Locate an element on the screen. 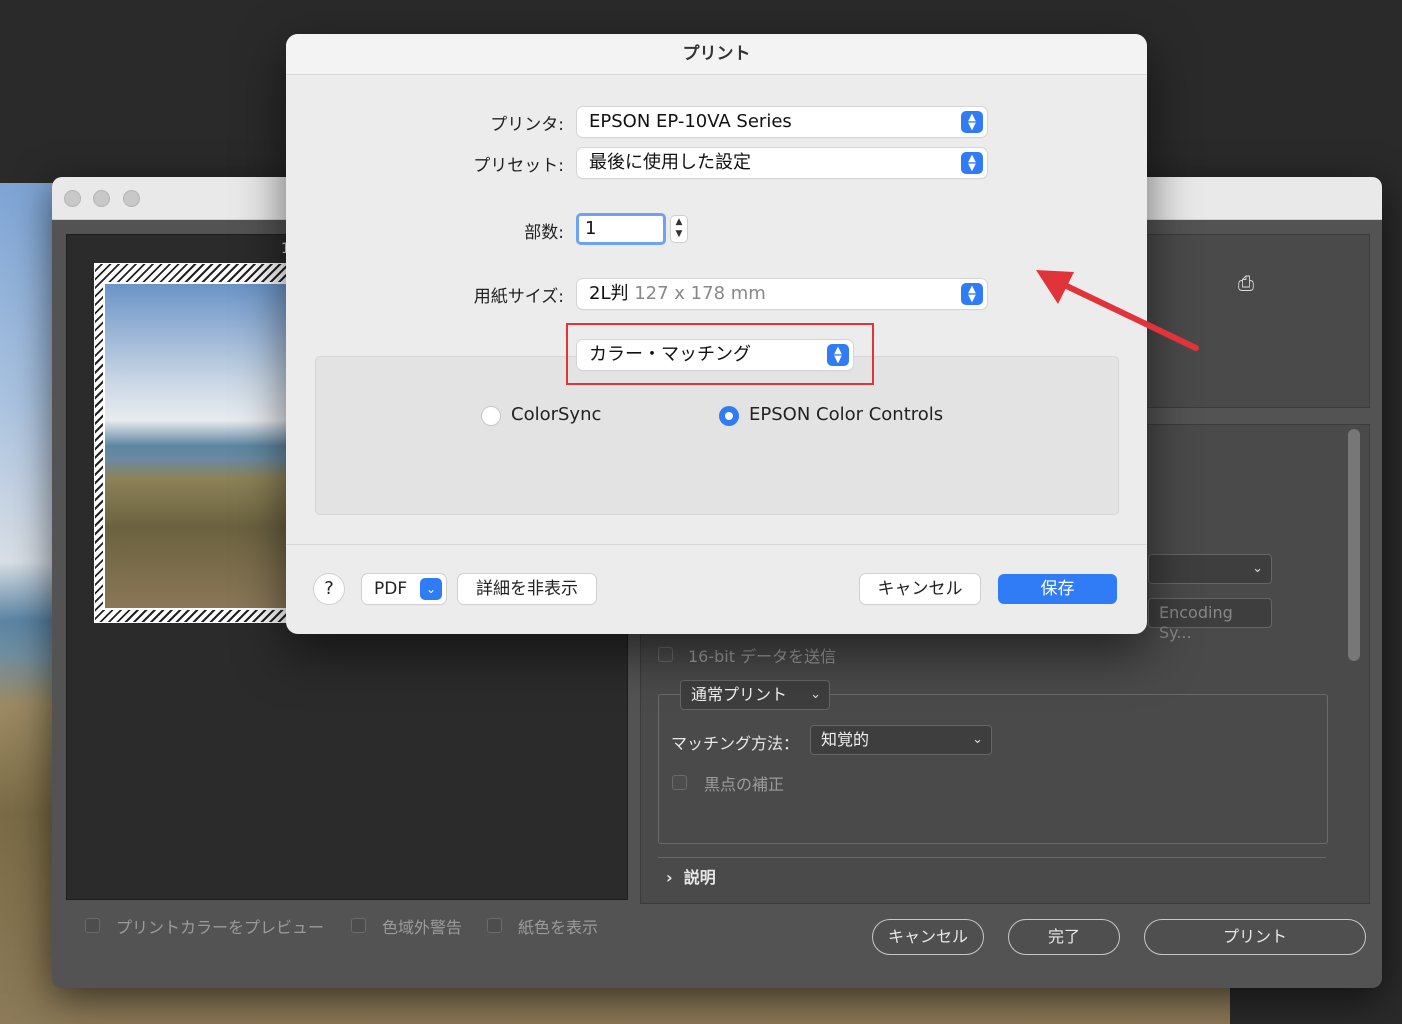 This screenshot has height=1024, width=1402. preview-colors-label: プリントカラーをプレビュー is located at coordinates (220, 927).